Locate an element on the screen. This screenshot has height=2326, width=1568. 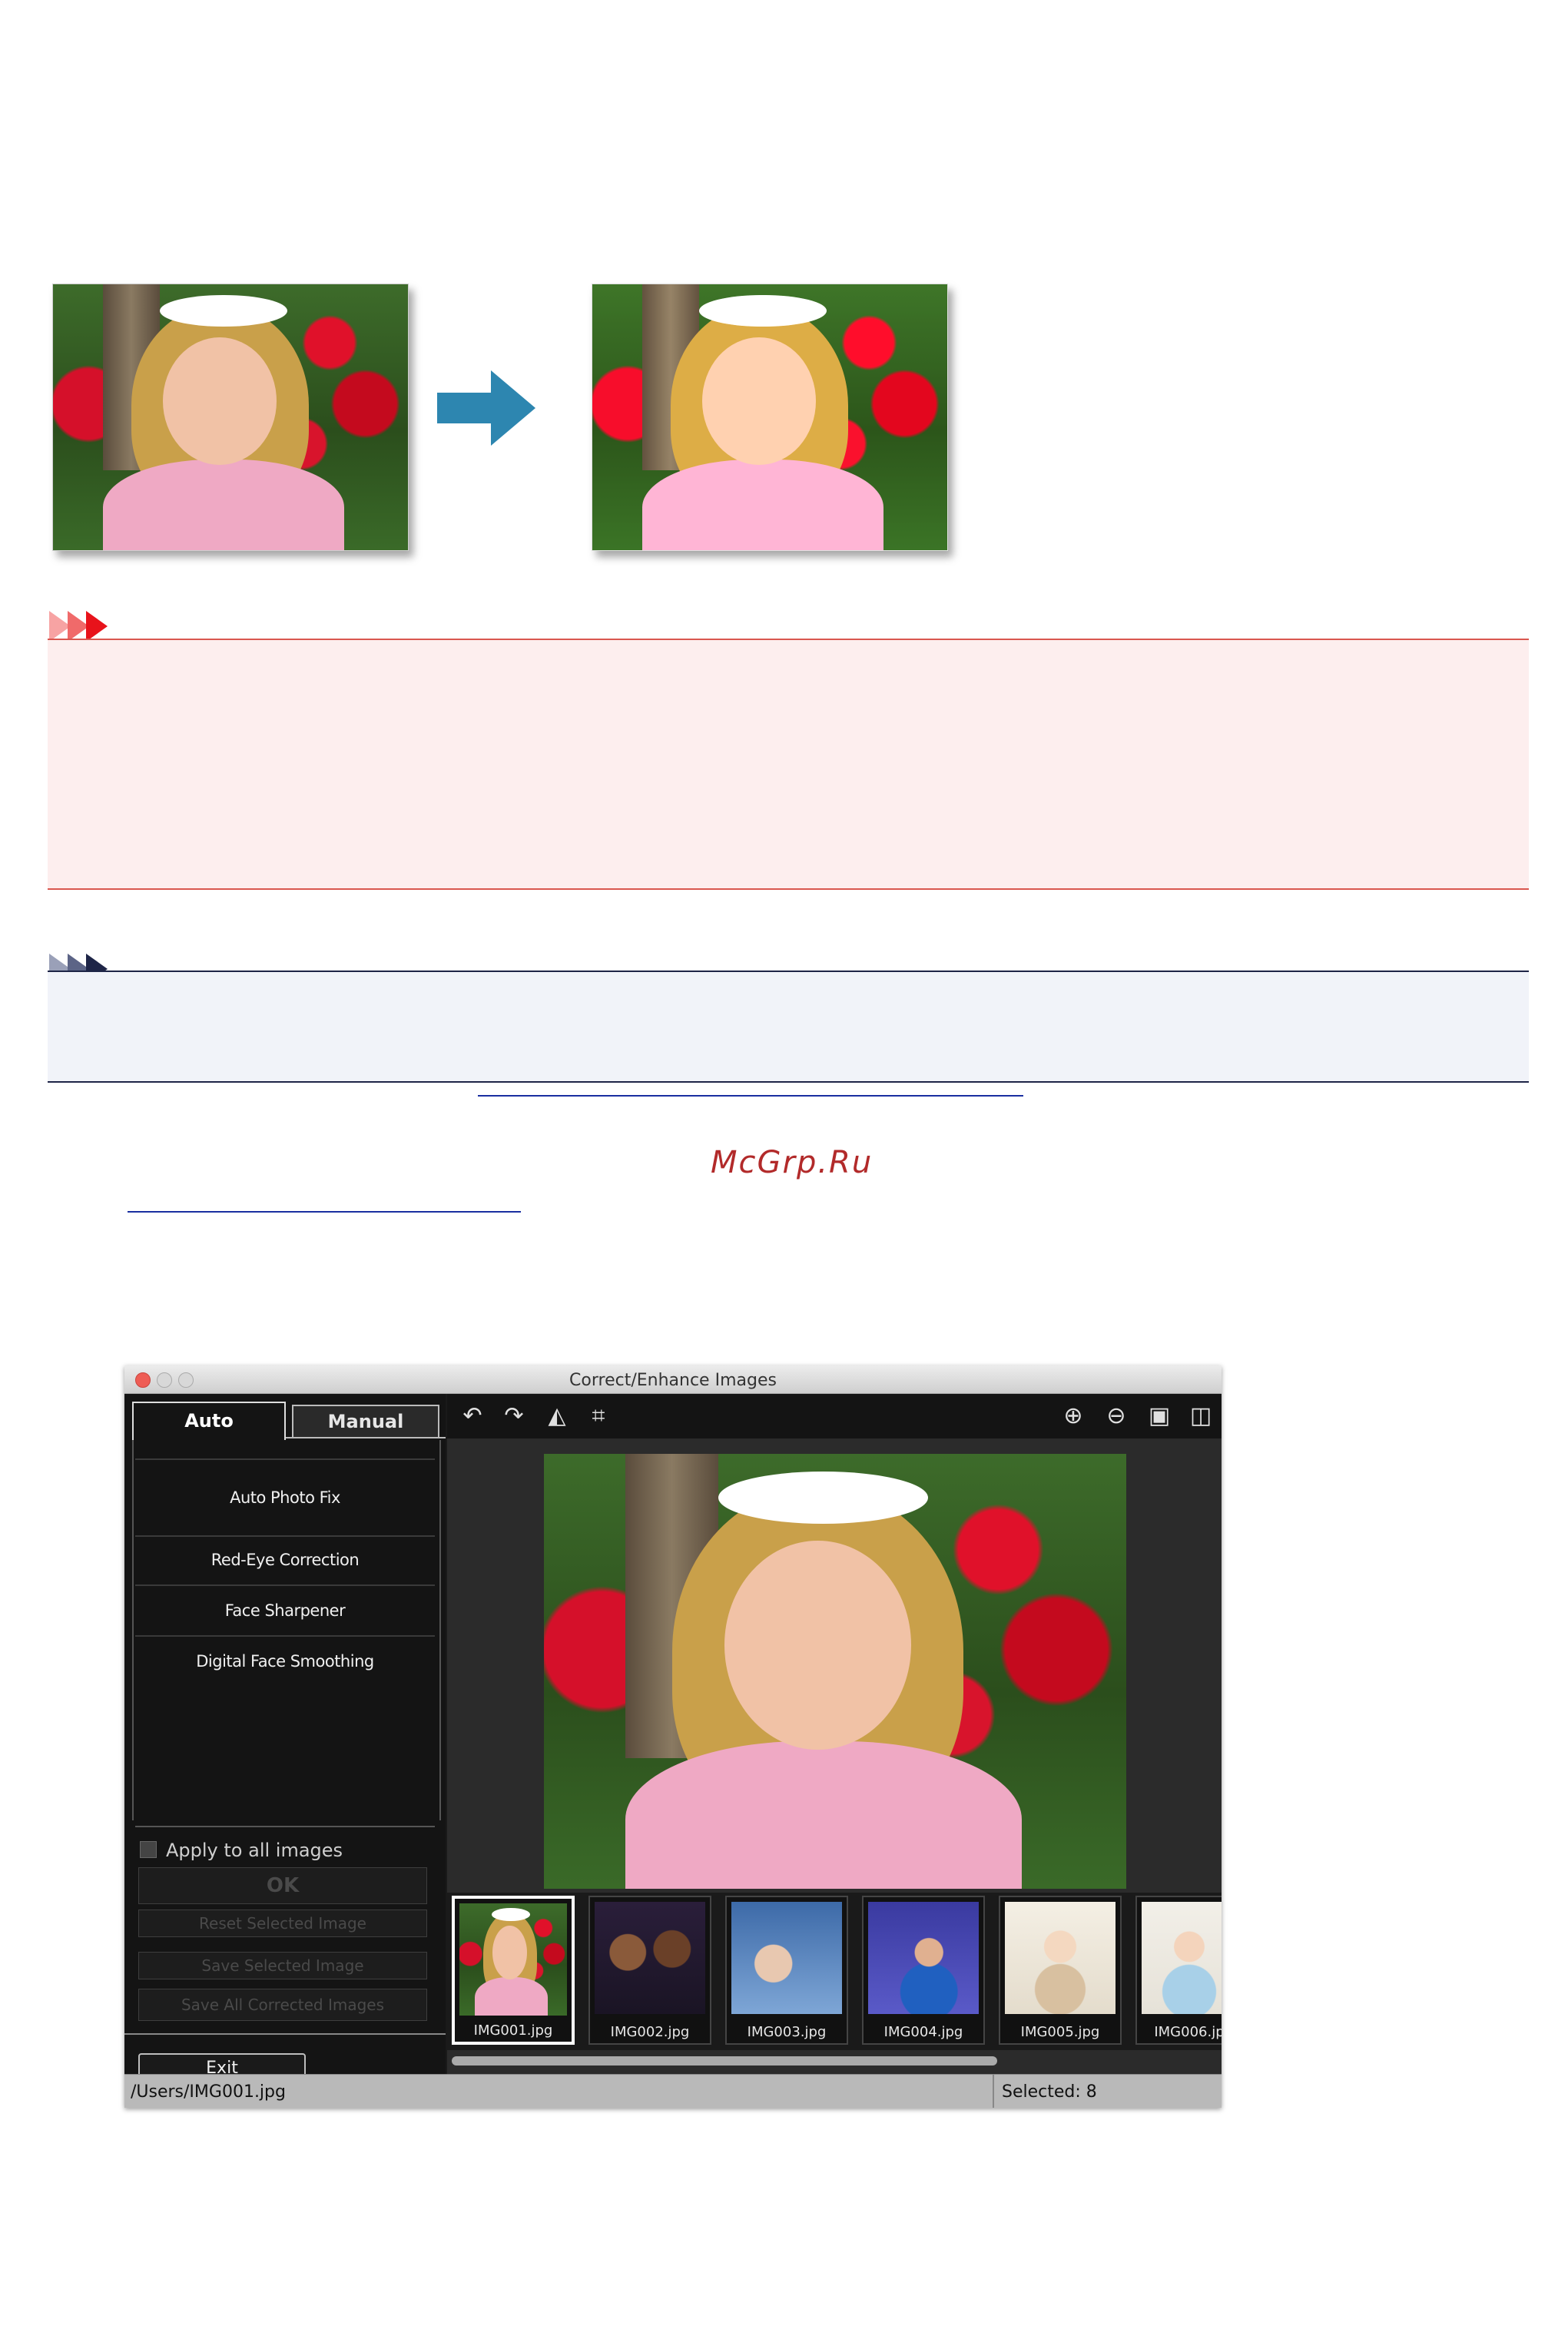
zoom-in-icon: ⊕ is located at coordinates (1073, 1416).